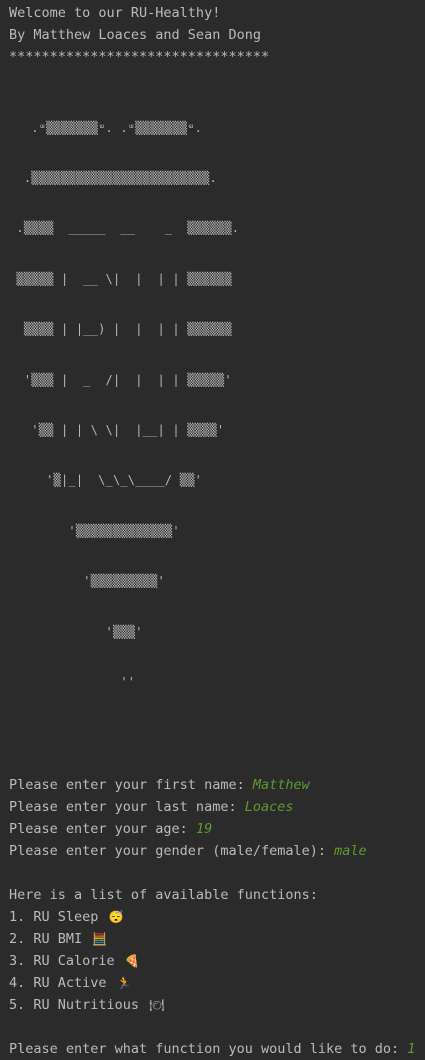 The height and width of the screenshot is (1060, 425). I want to click on ascii-line: '▒▒▒▒▒▒▒▒▒', so click(87, 581).